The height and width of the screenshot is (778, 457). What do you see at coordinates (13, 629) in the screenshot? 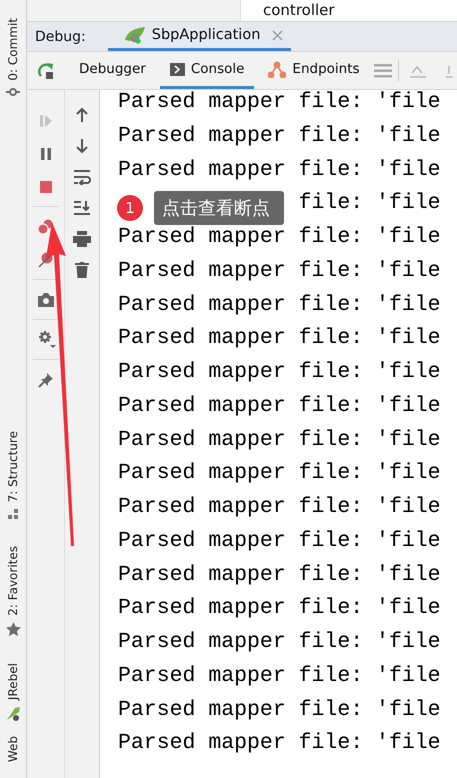
I see `star-icon` at bounding box center [13, 629].